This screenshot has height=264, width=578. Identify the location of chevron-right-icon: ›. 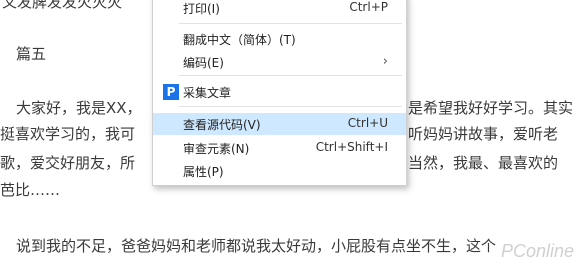
(385, 61).